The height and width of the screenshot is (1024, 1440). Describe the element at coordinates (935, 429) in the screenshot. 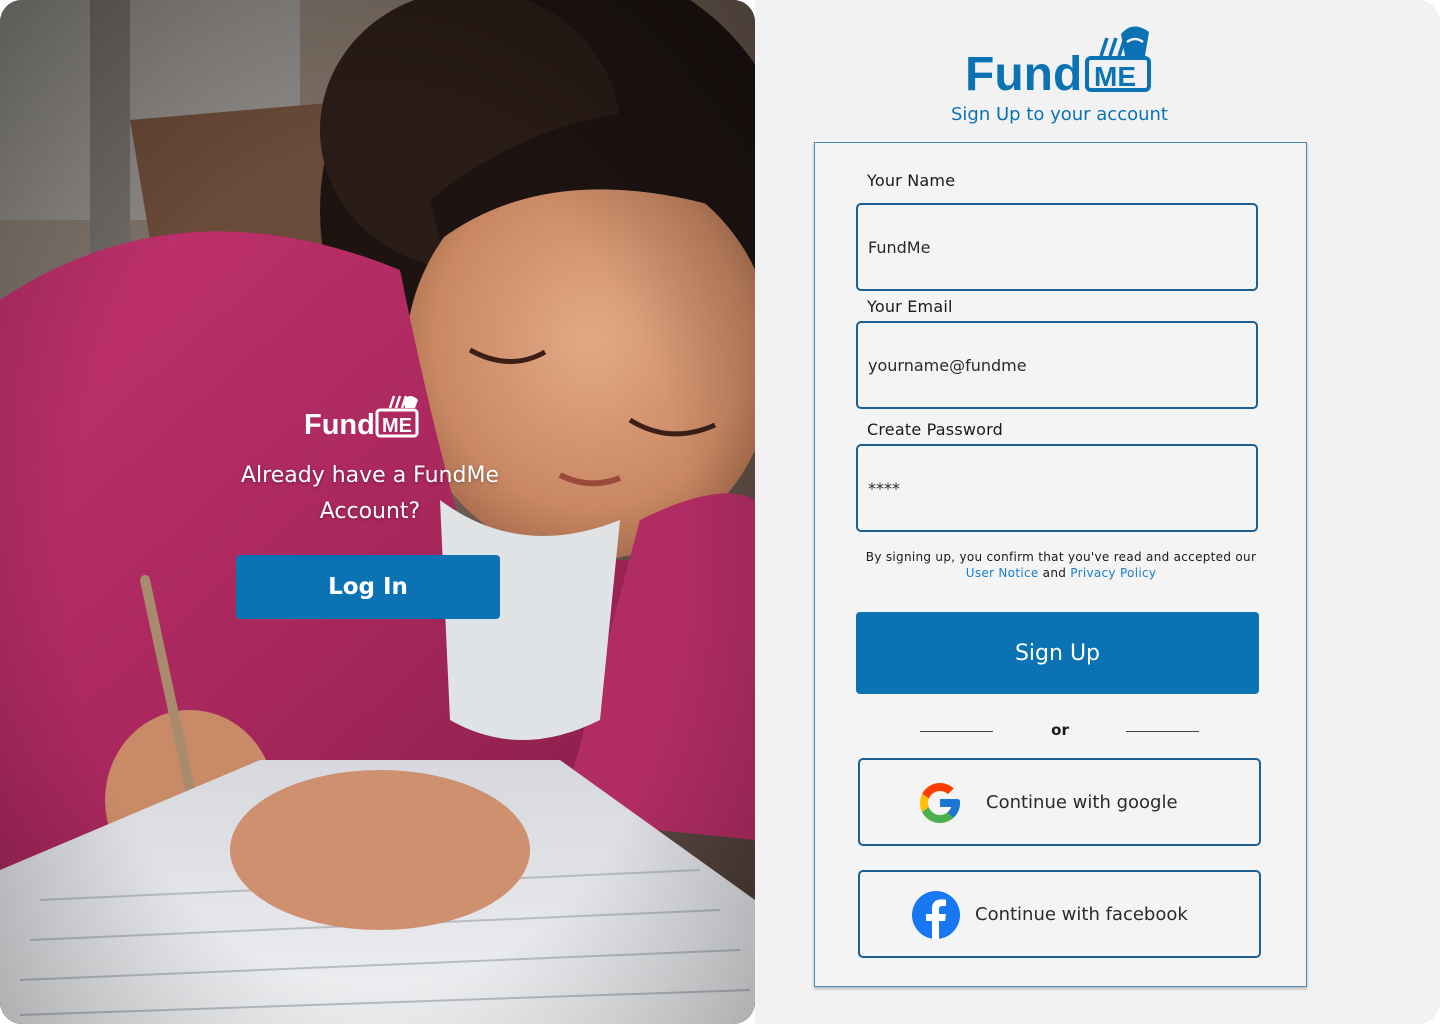

I see `password-label: Create Password` at that location.